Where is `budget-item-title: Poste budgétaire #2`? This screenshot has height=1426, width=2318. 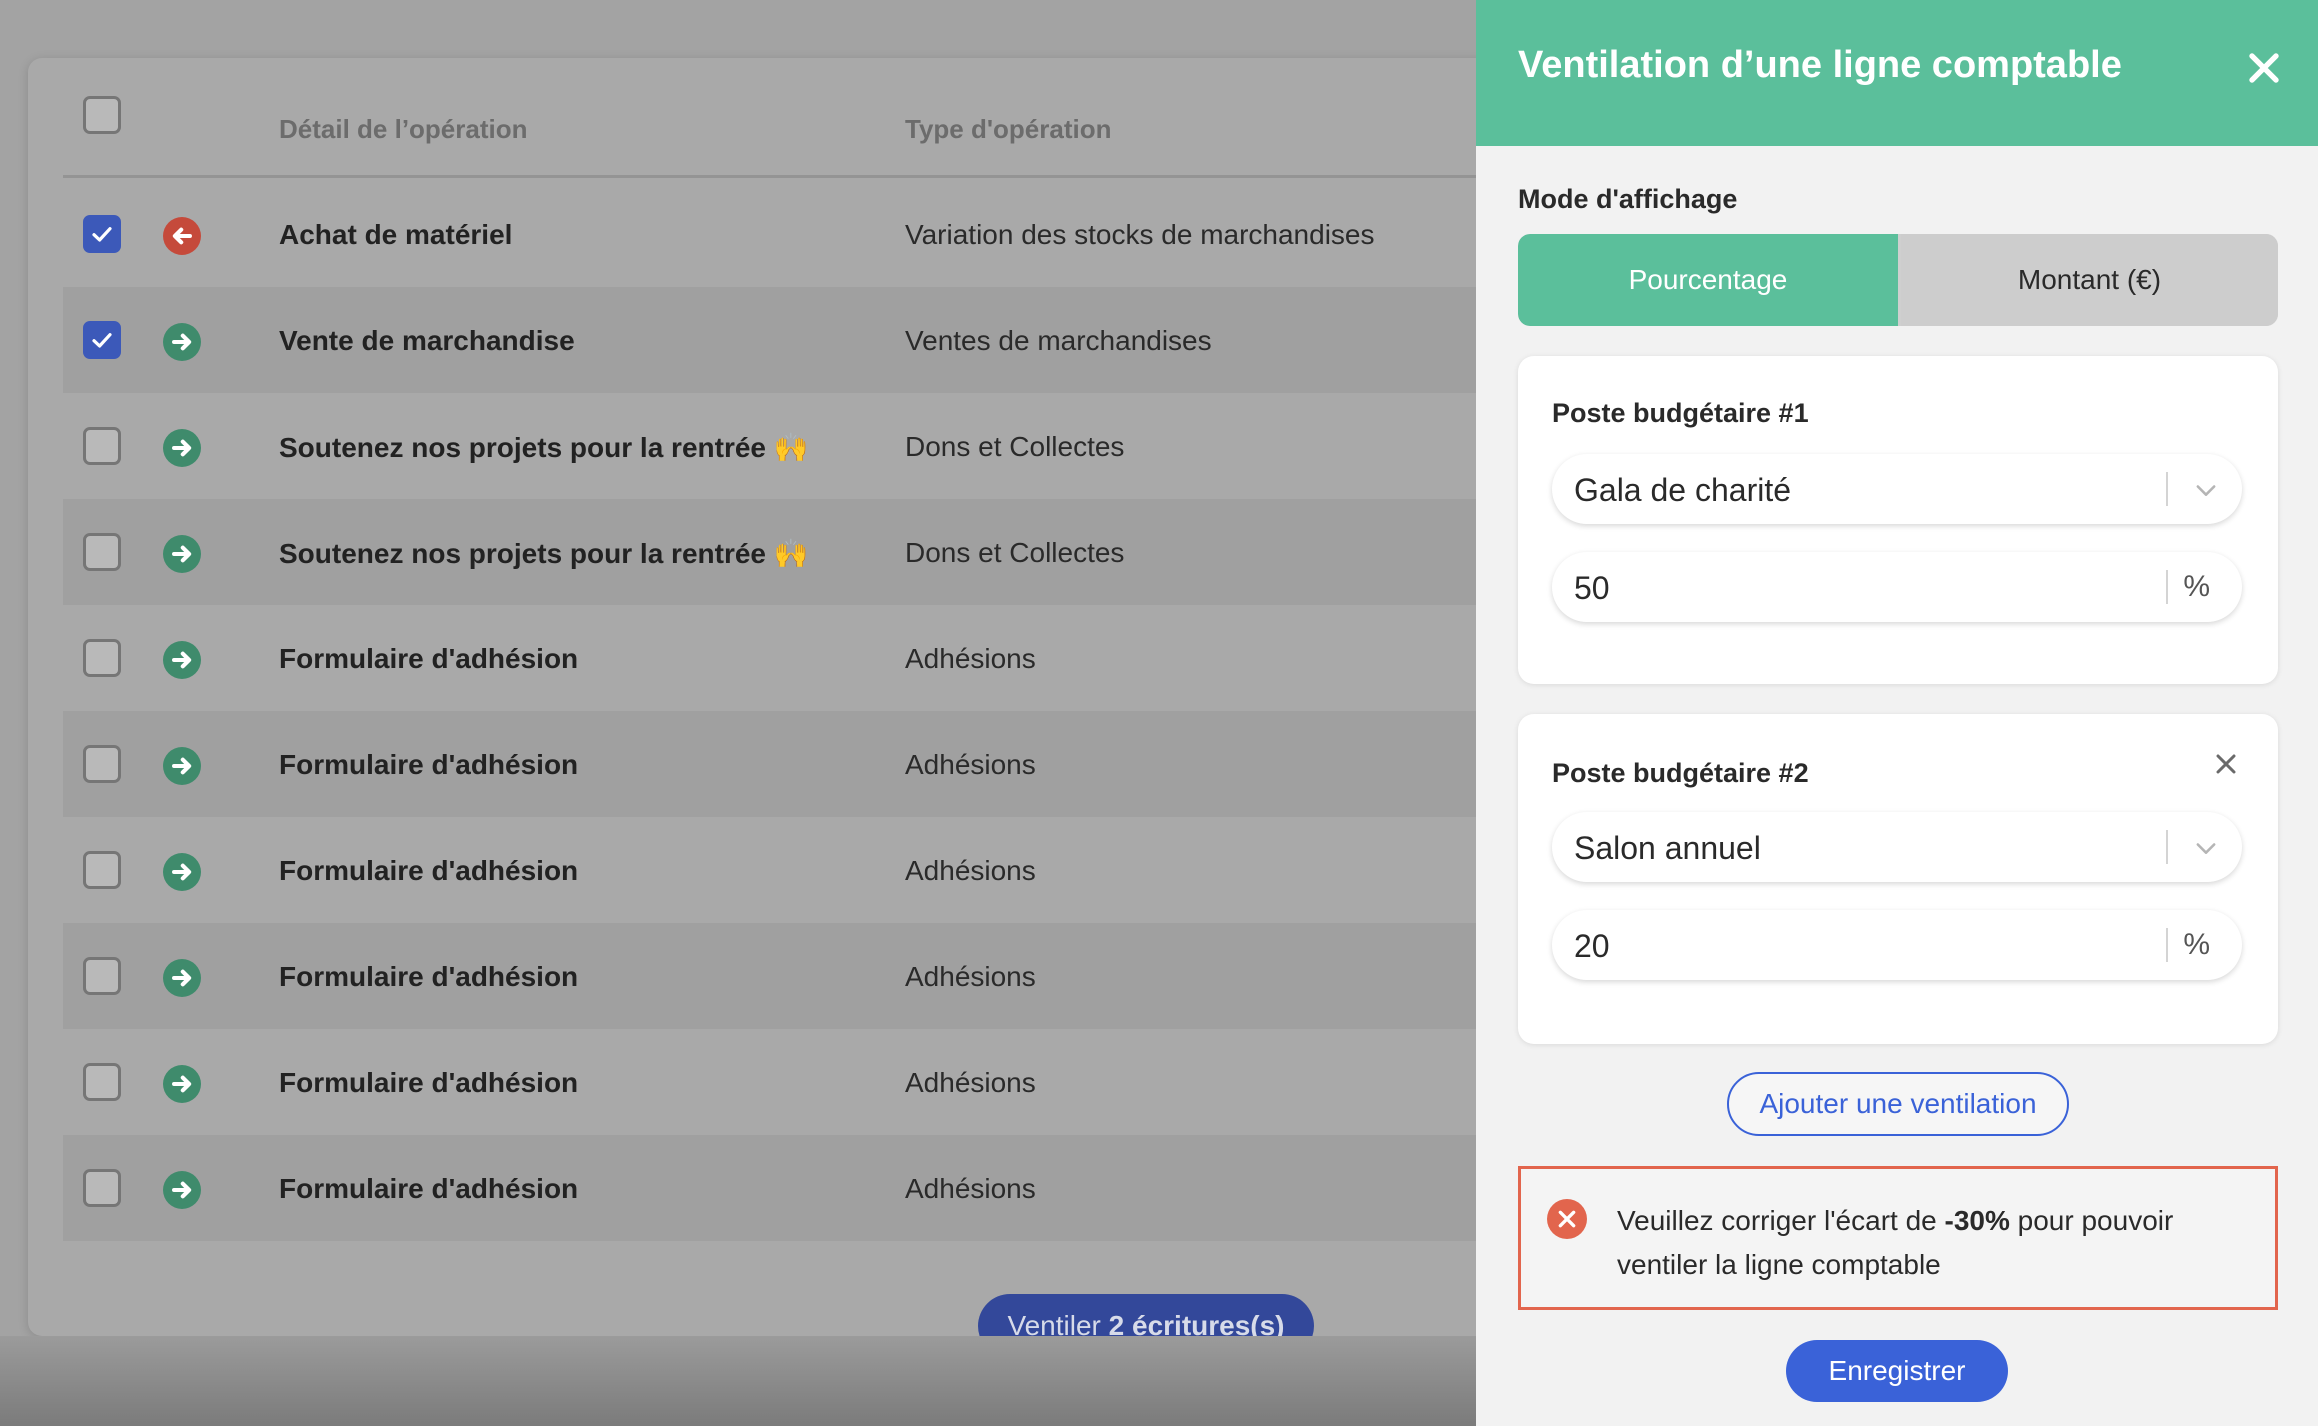
budget-item-title: Poste budgétaire #2 is located at coordinates (1680, 773).